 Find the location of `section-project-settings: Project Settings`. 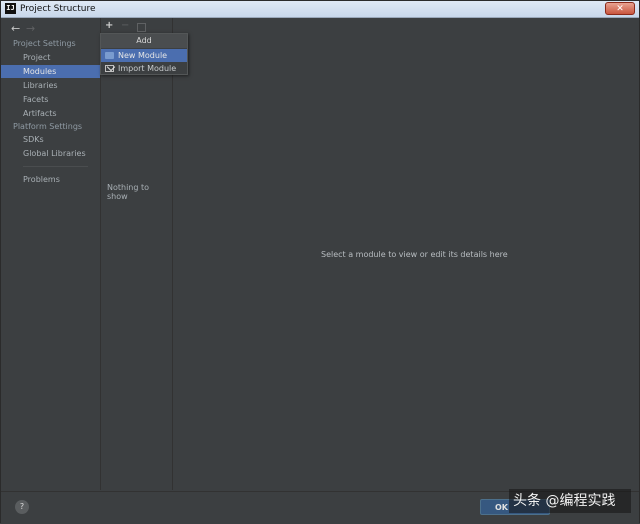

section-project-settings: Project Settings is located at coordinates (44, 43).